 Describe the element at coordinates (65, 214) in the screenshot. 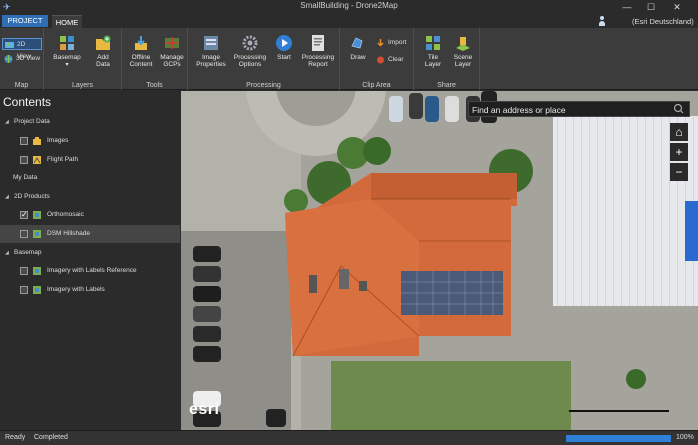

I see `layer-orthomosaic-label: Orthomosaic` at that location.